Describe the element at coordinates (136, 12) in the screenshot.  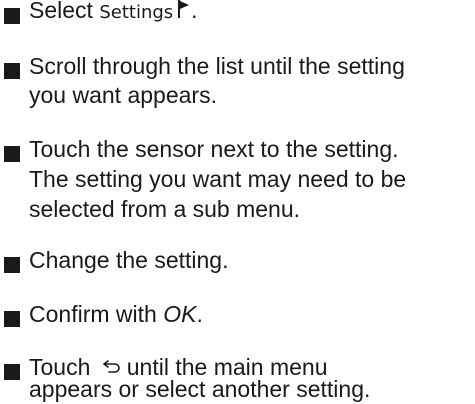
I see `settings-label: Settings` at that location.